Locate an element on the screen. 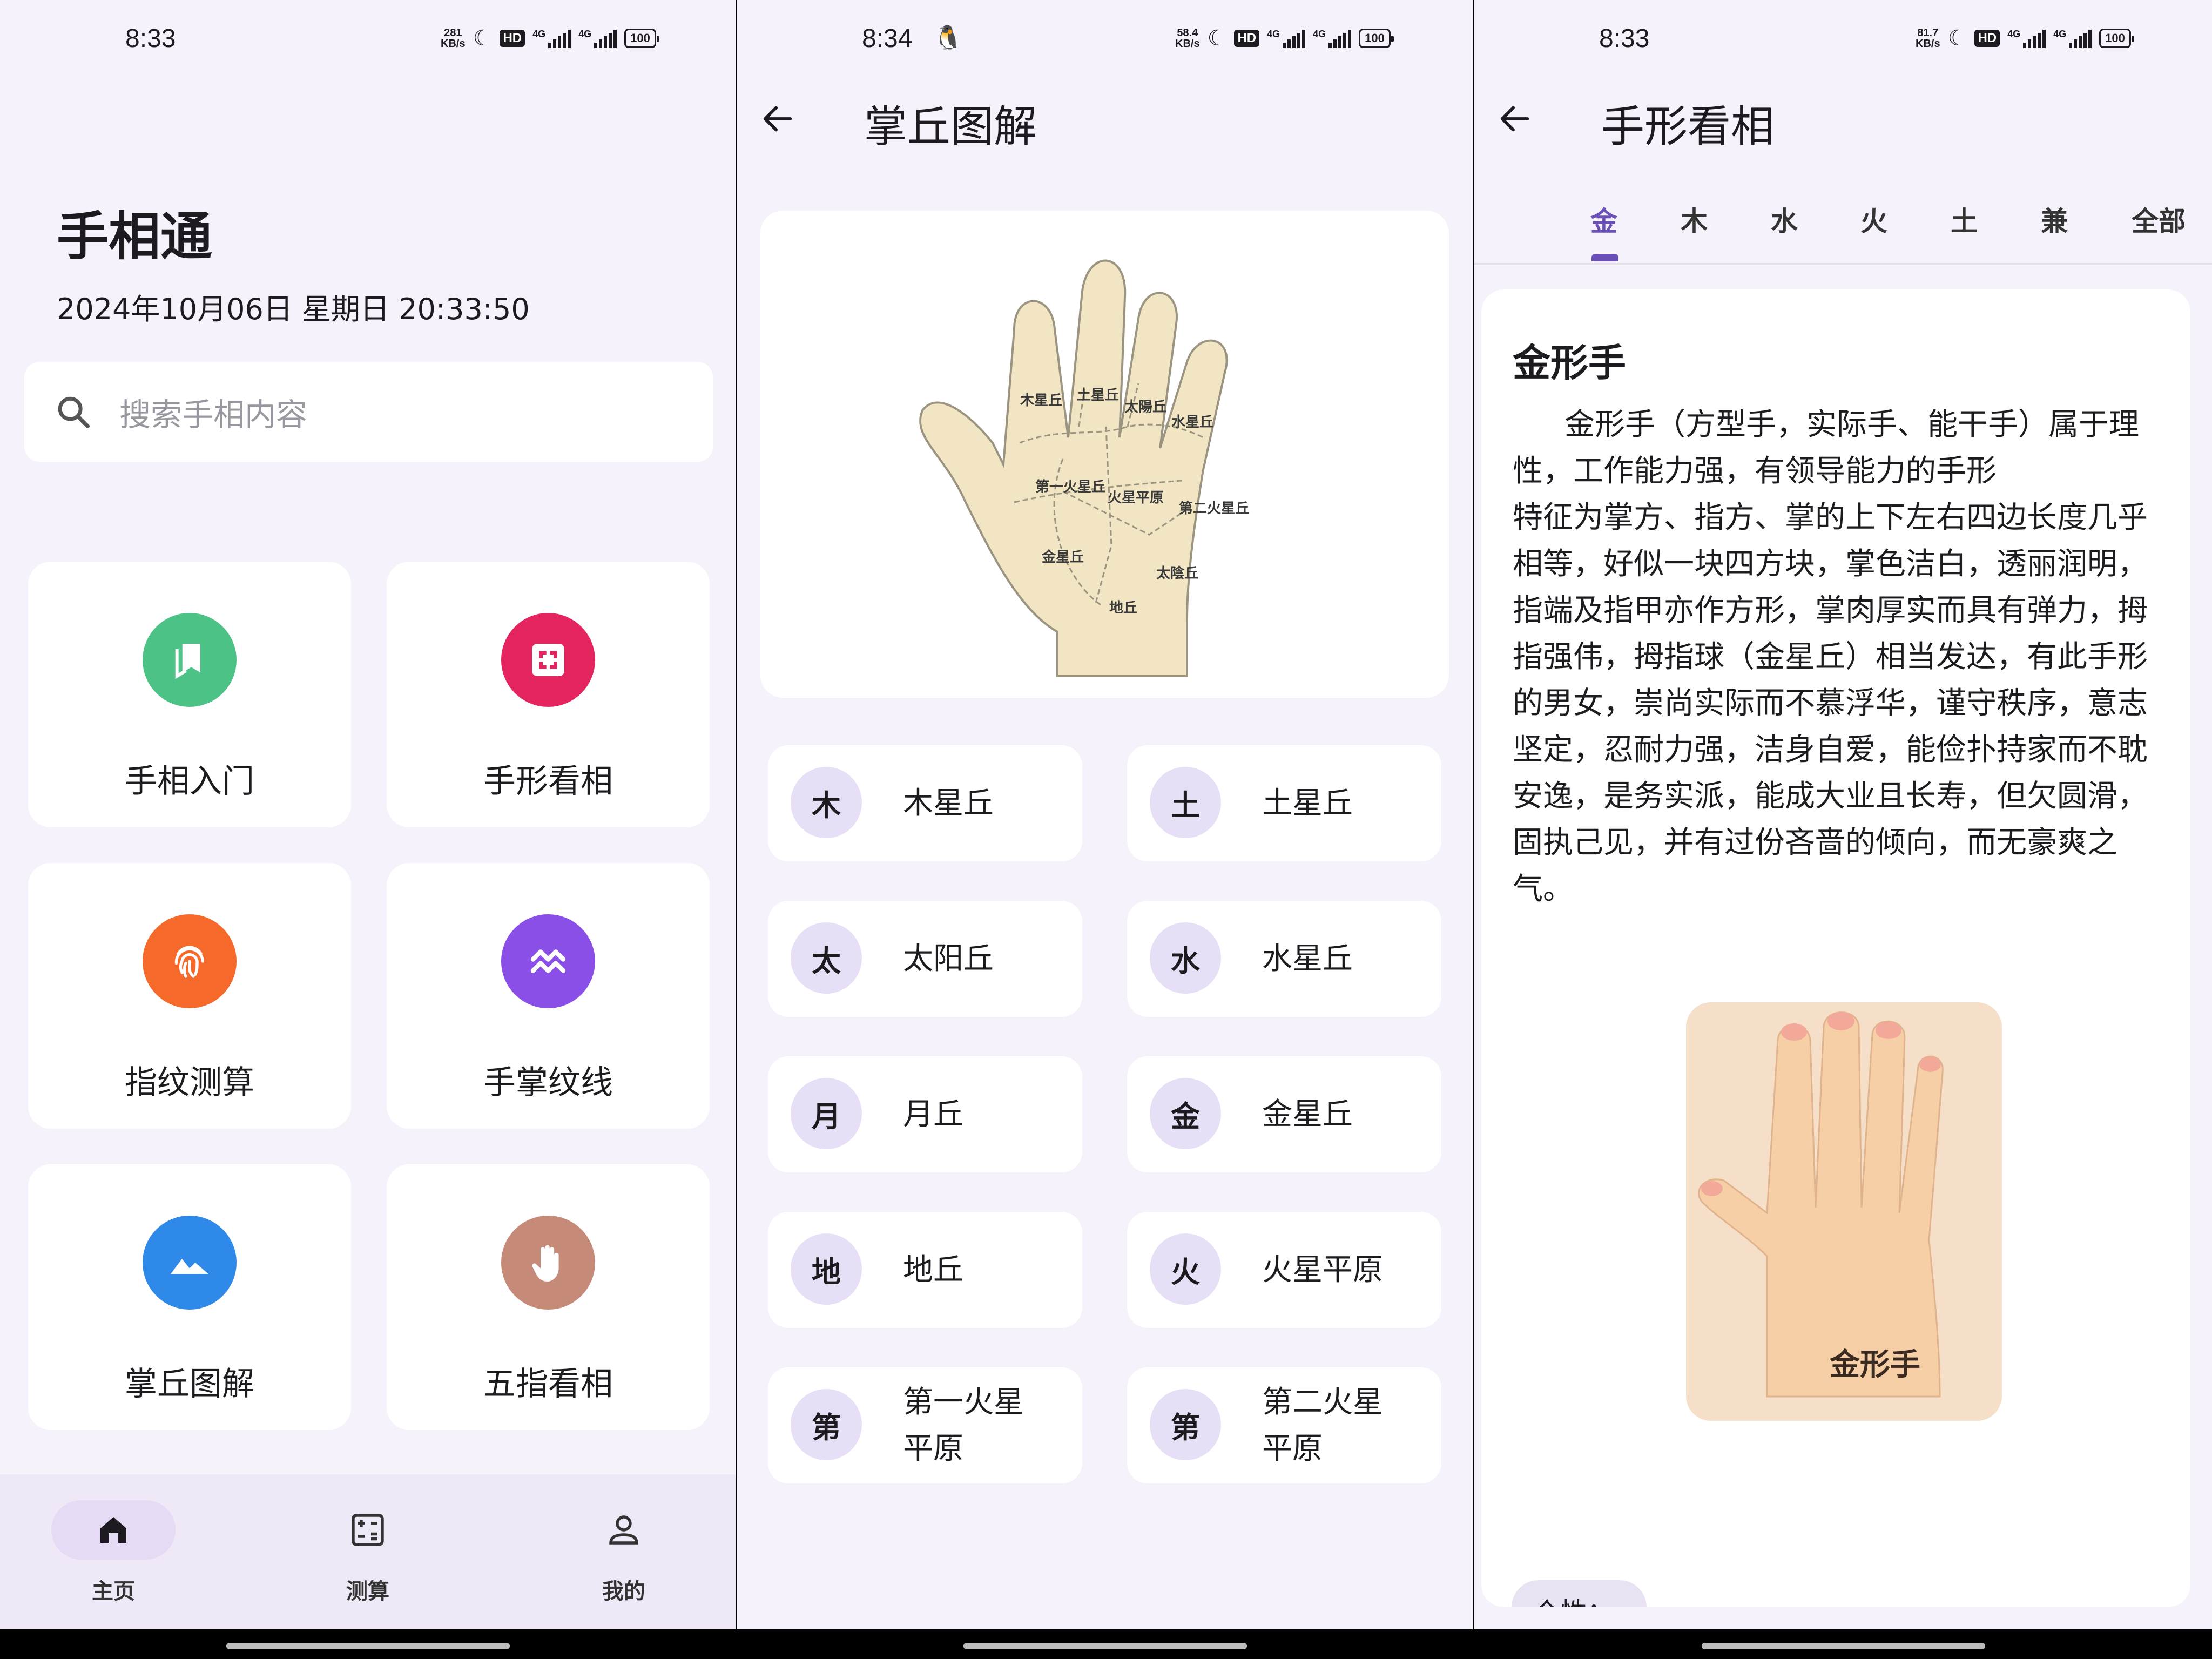  mount-name: 第一火星平原 is located at coordinates (963, 1425).